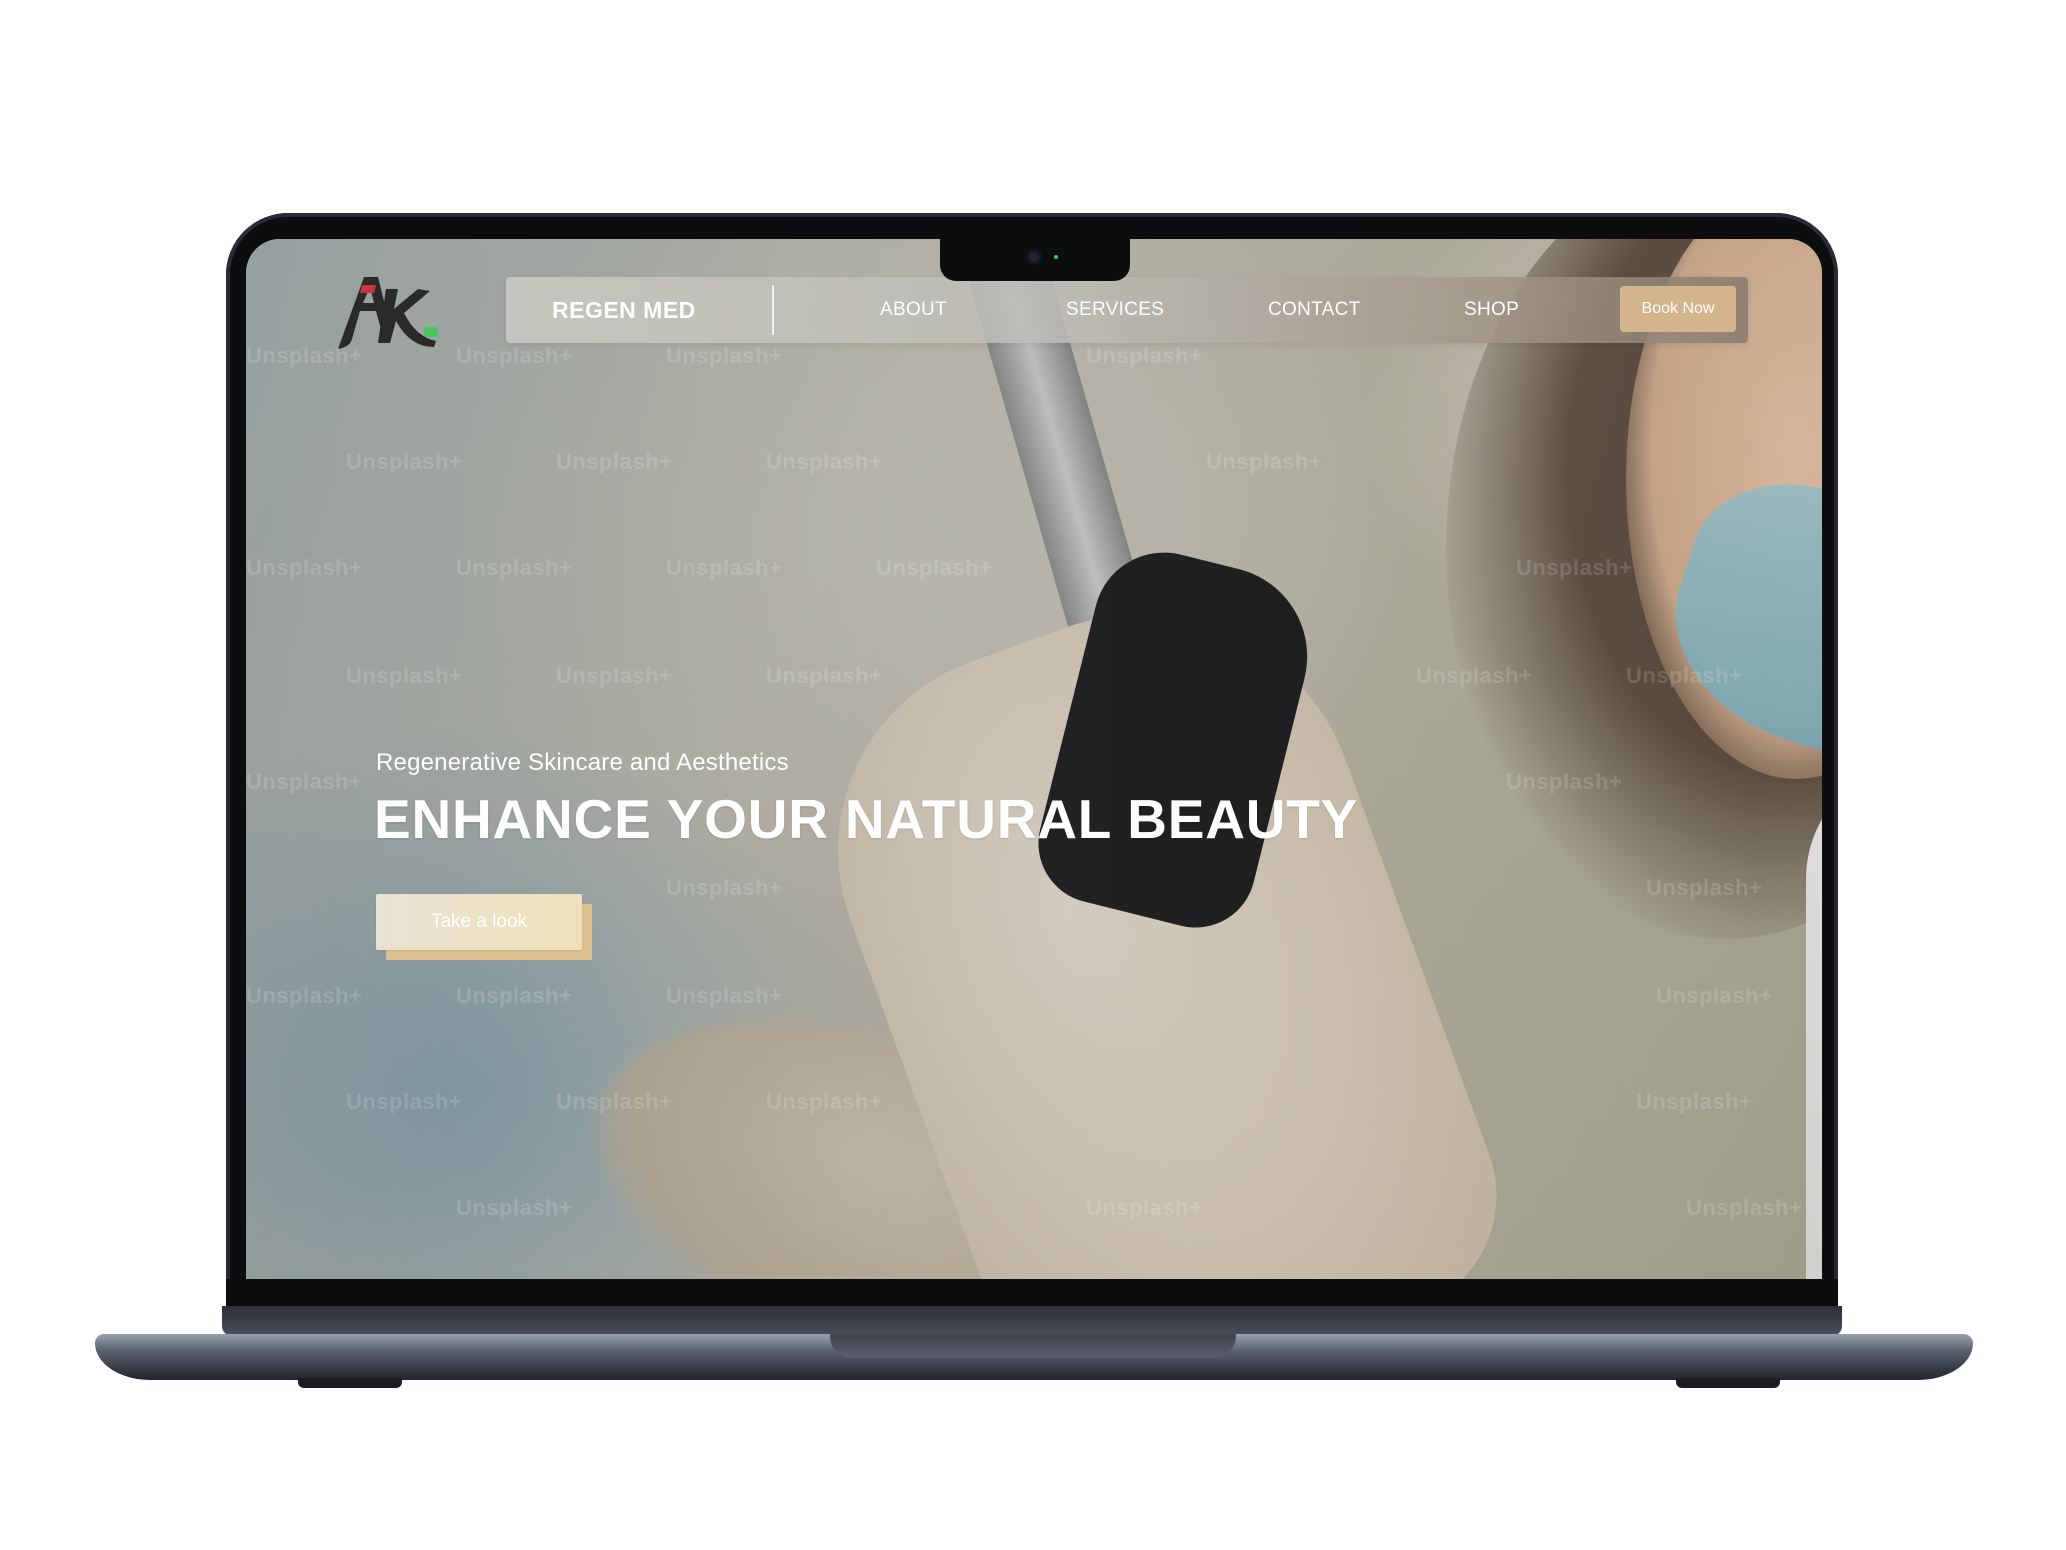 The image size is (2066, 1550). I want to click on site-logo, so click(385, 309).